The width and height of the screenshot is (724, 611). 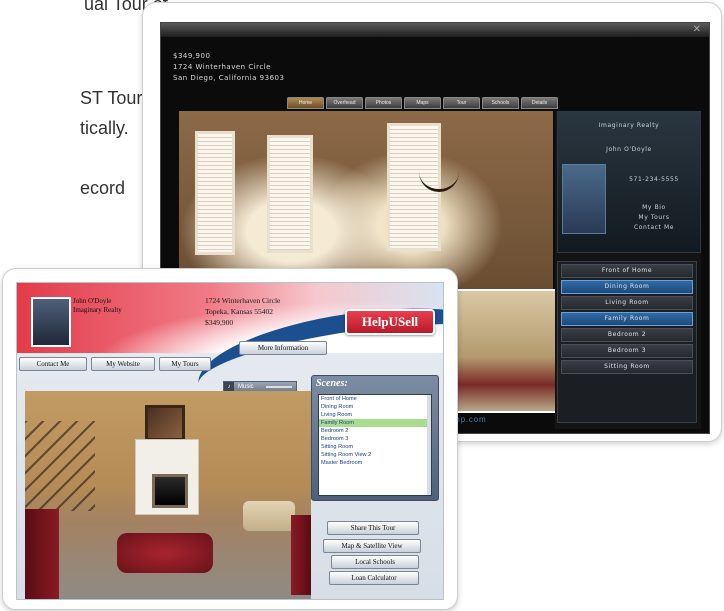 I want to click on family-room-panorama, so click(x=168, y=495).